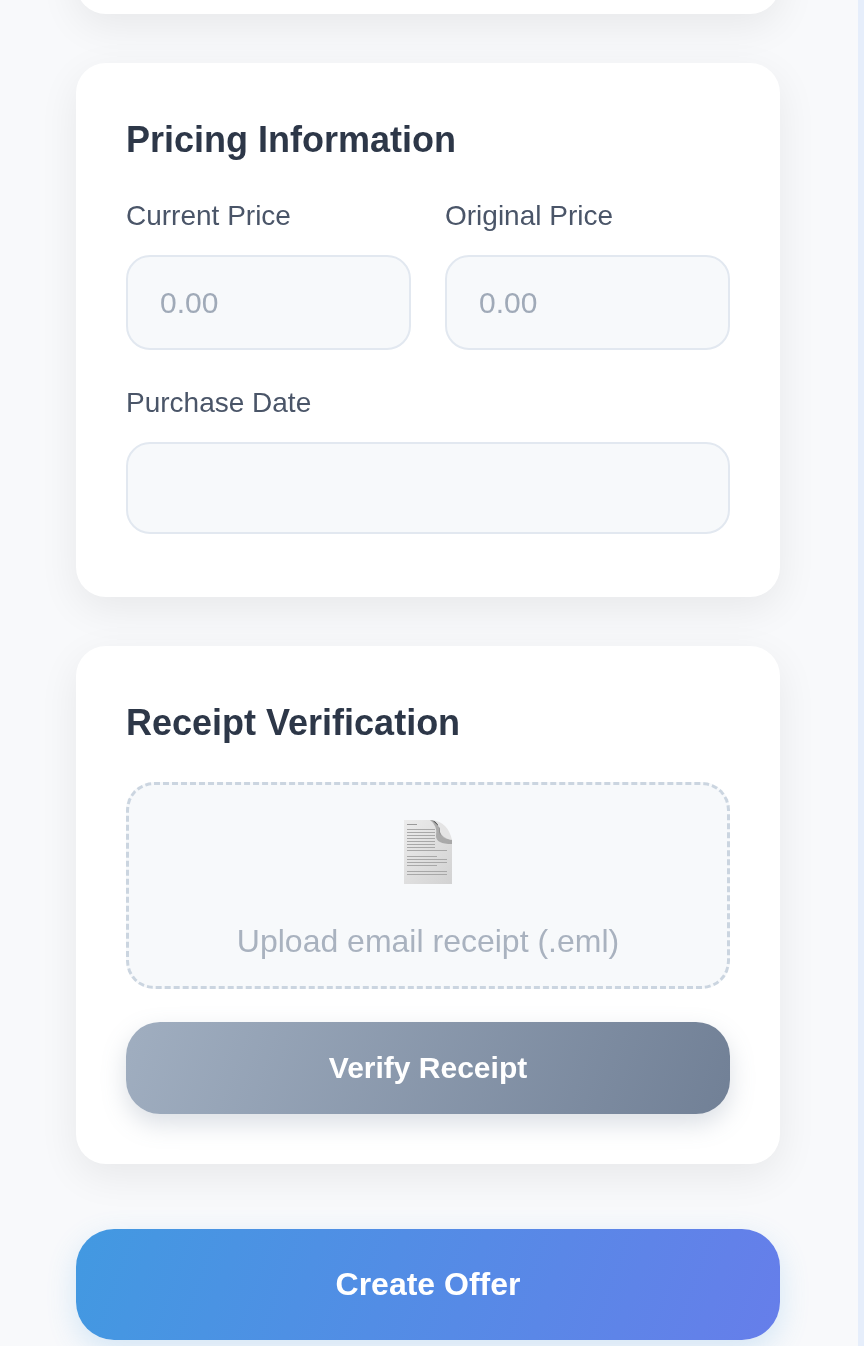  What do you see at coordinates (428, 1284) in the screenshot?
I see `create-offer-button: Create Offer` at bounding box center [428, 1284].